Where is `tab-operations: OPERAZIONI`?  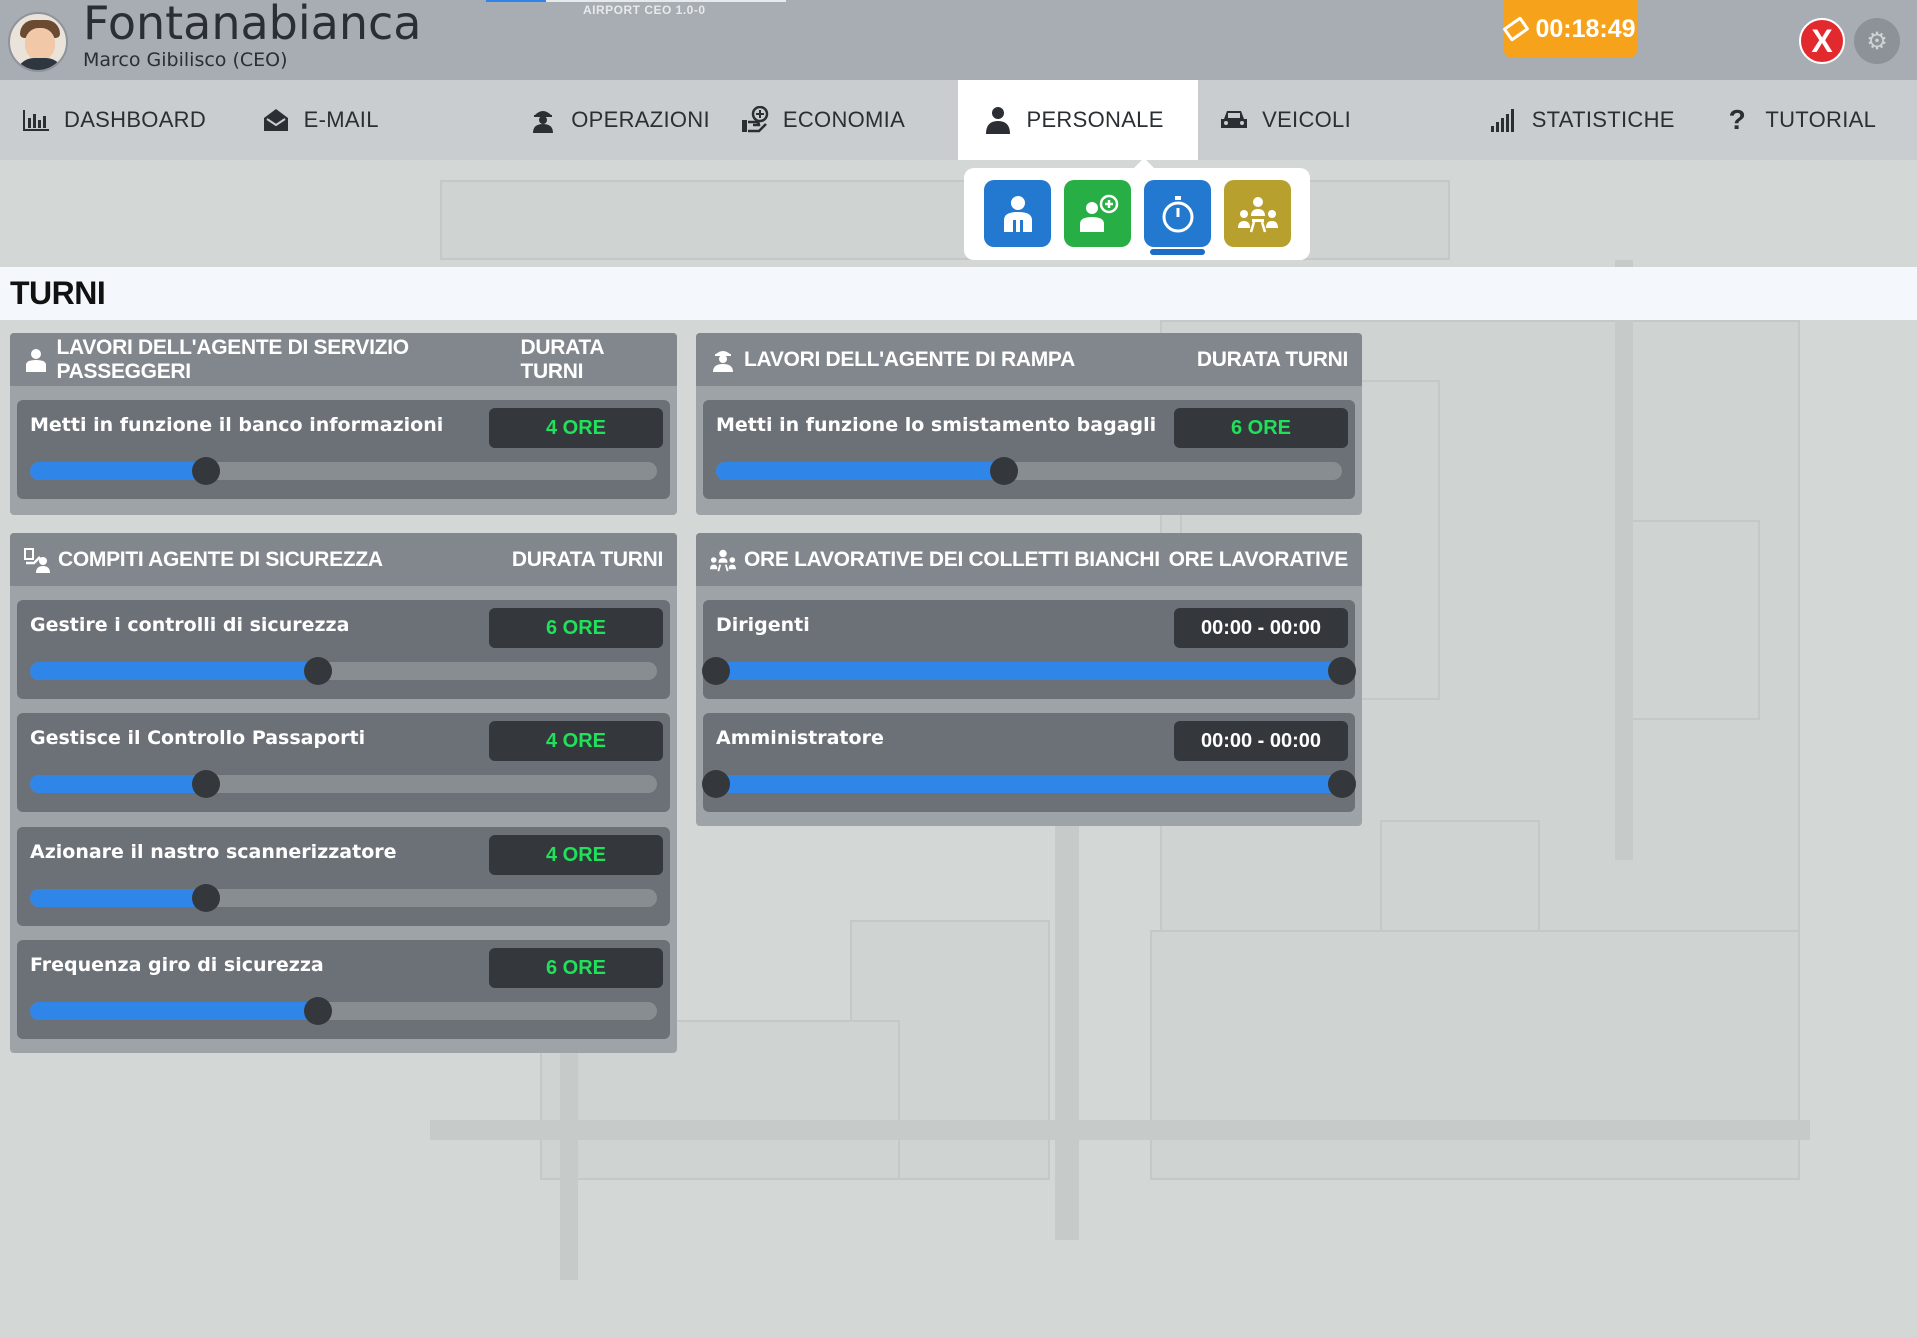
tab-operations: OPERAZIONI is located at coordinates (599, 120).